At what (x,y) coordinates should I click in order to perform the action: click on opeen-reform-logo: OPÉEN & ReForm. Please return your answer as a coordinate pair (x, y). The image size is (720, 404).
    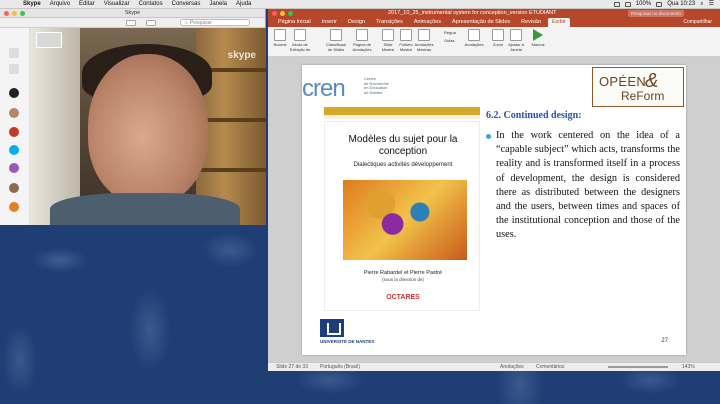
    Looking at the image, I should click on (638, 87).